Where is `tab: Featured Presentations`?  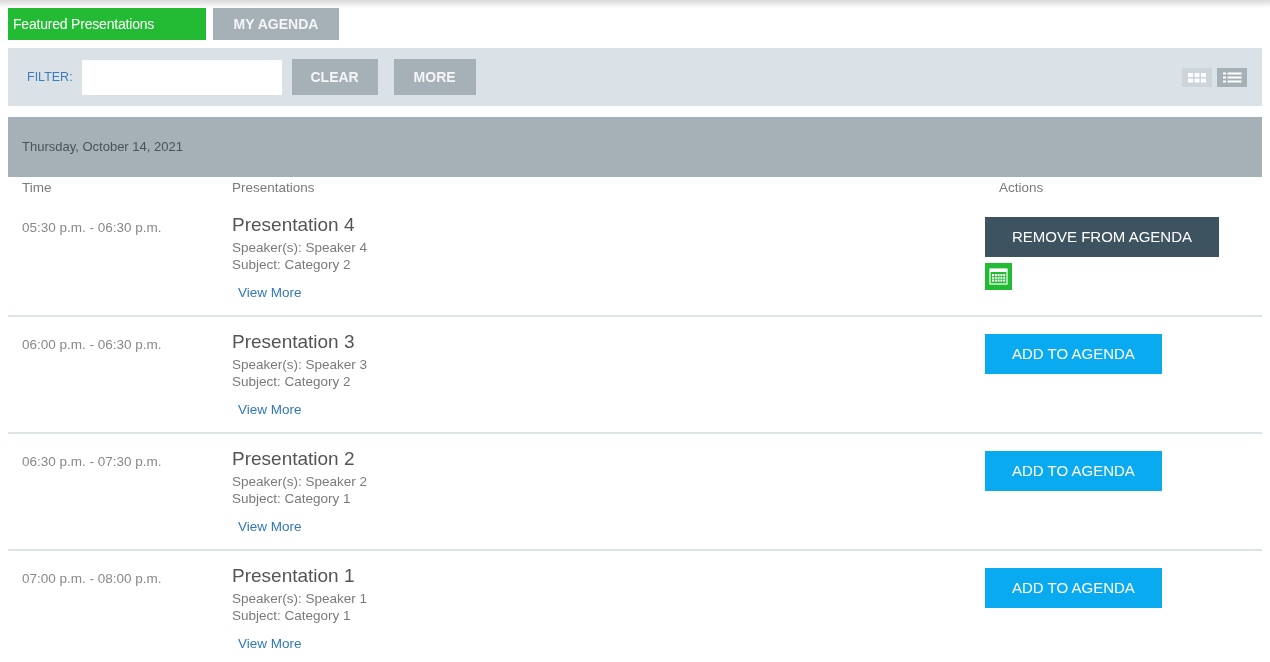 tab: Featured Presentations is located at coordinates (107, 24).